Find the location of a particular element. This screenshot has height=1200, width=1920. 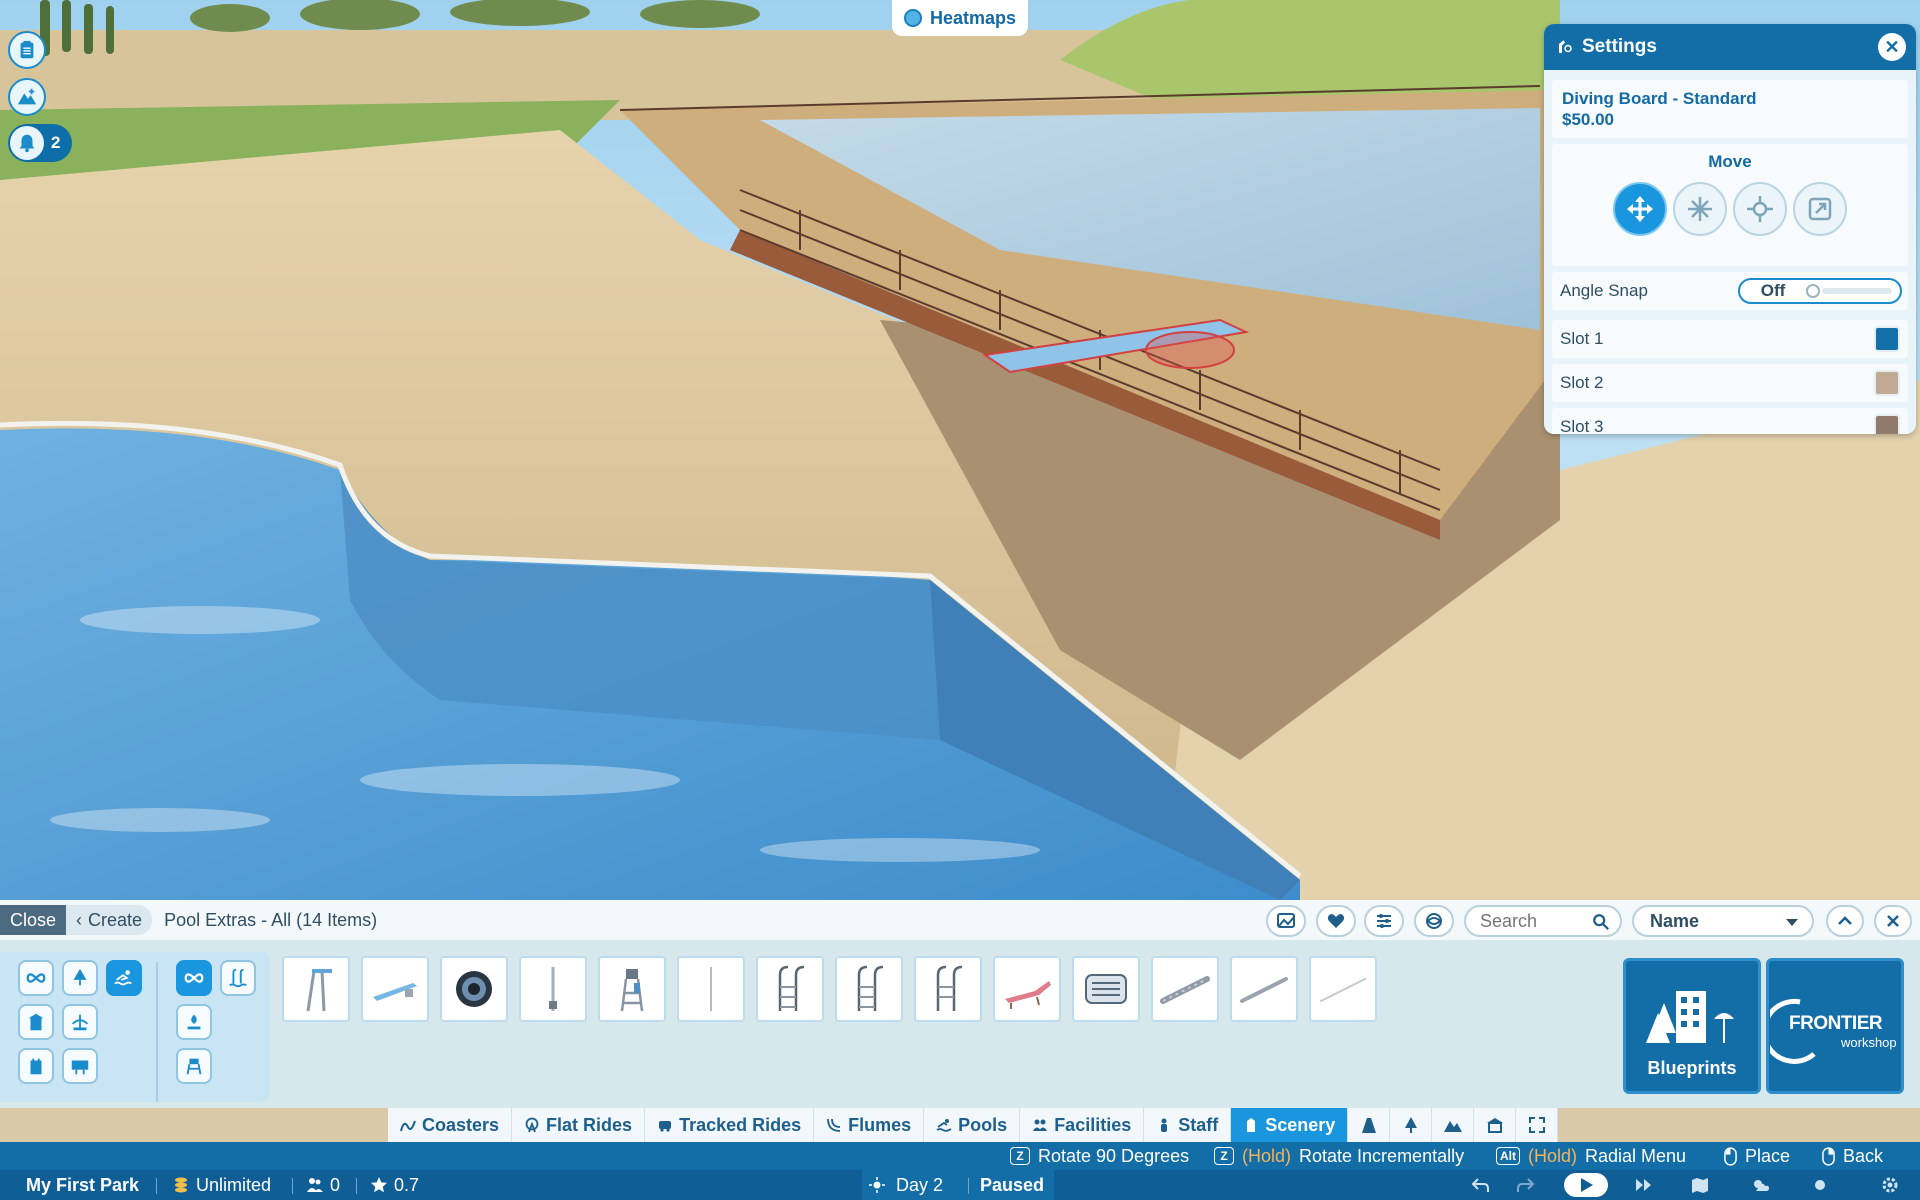

water-feature-icon is located at coordinates (194, 1022).